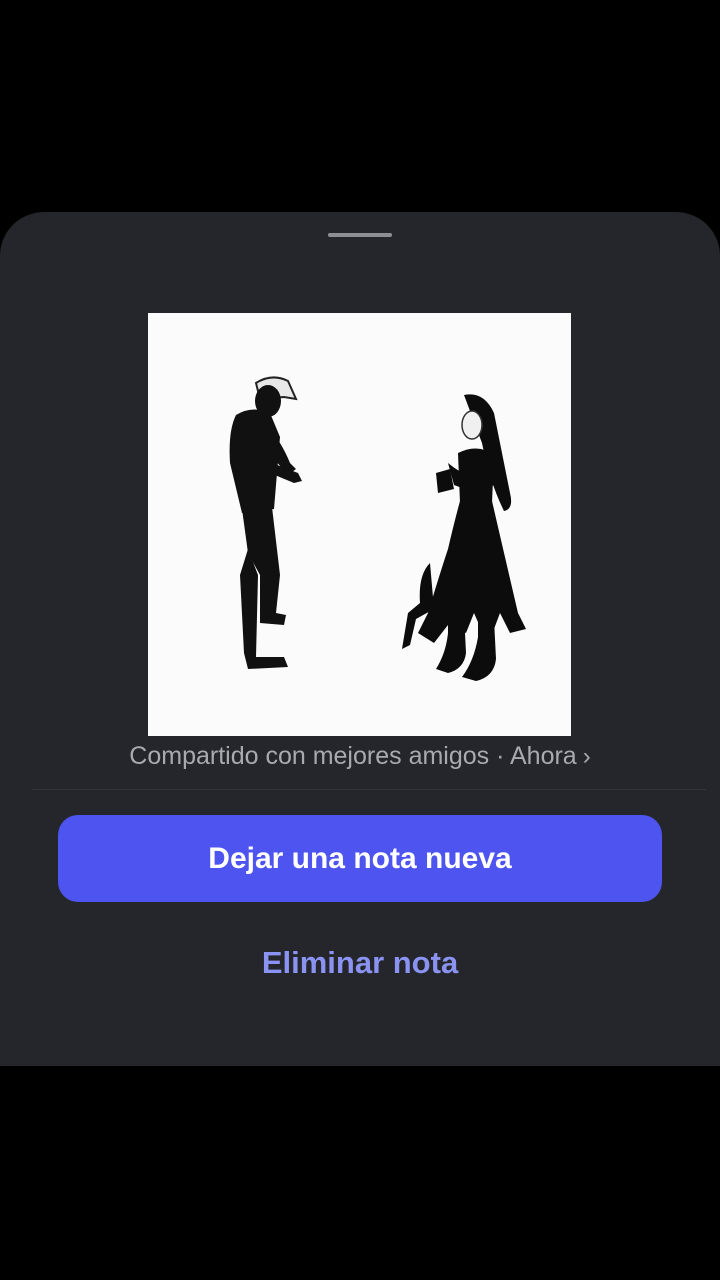 This screenshot has width=720, height=1280. Describe the element at coordinates (369, 789) in the screenshot. I see `divider` at that location.